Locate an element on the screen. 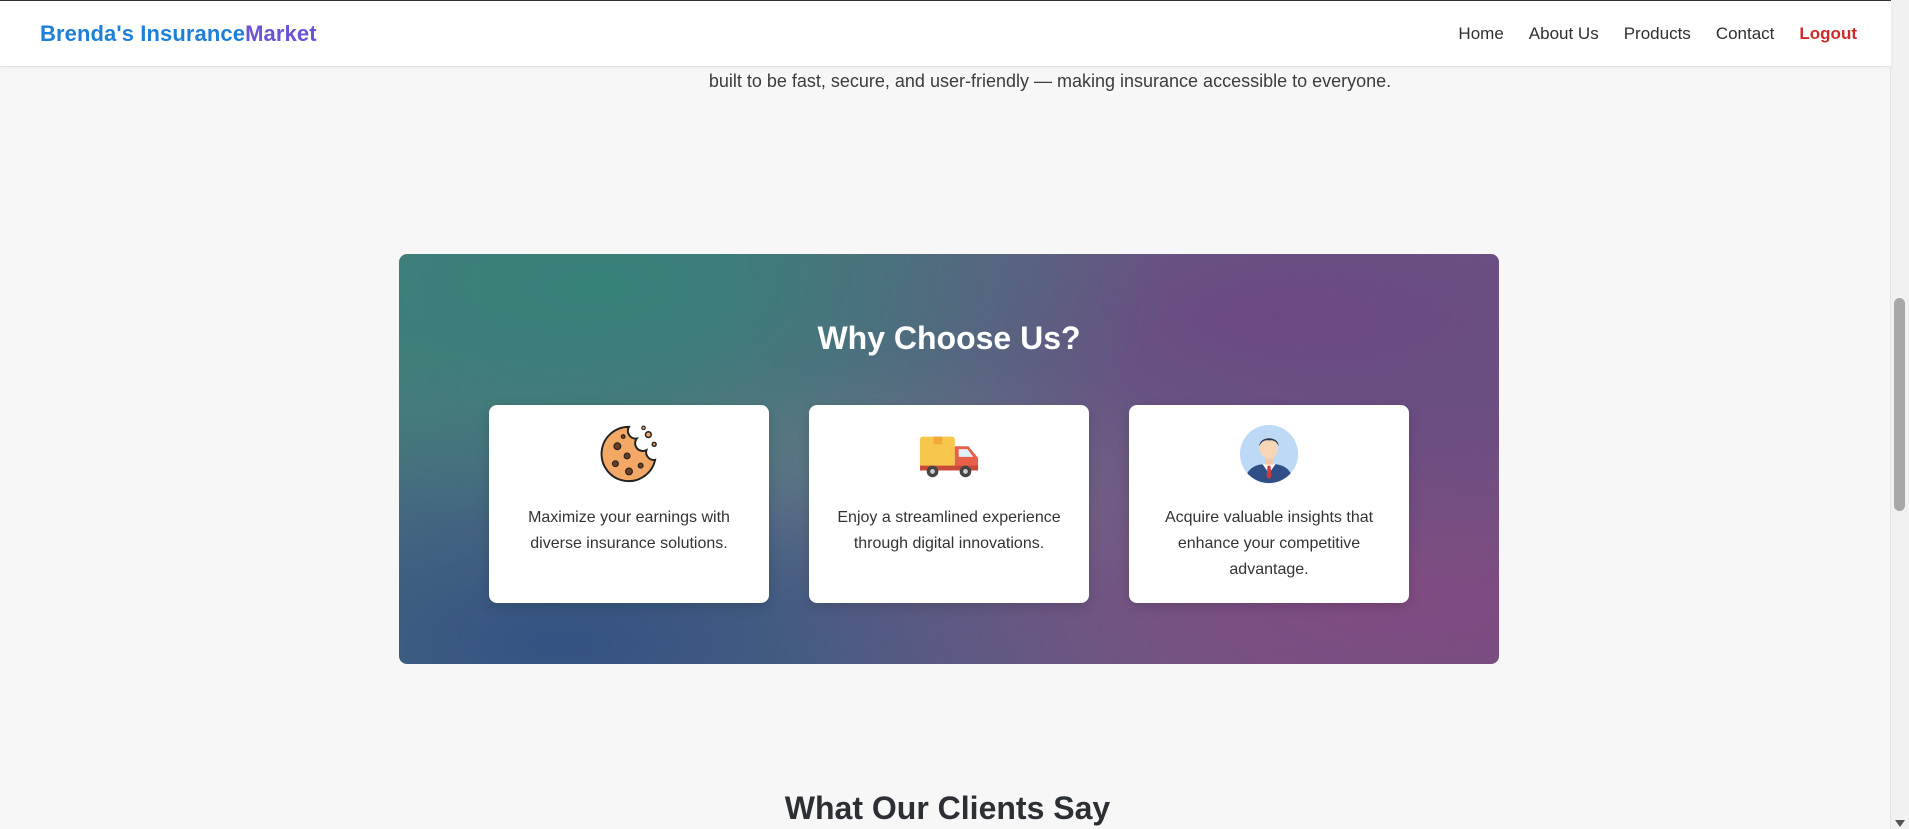 The height and width of the screenshot is (829, 1909). brand-logo: Brenda's InsuranceMarket is located at coordinates (178, 34).